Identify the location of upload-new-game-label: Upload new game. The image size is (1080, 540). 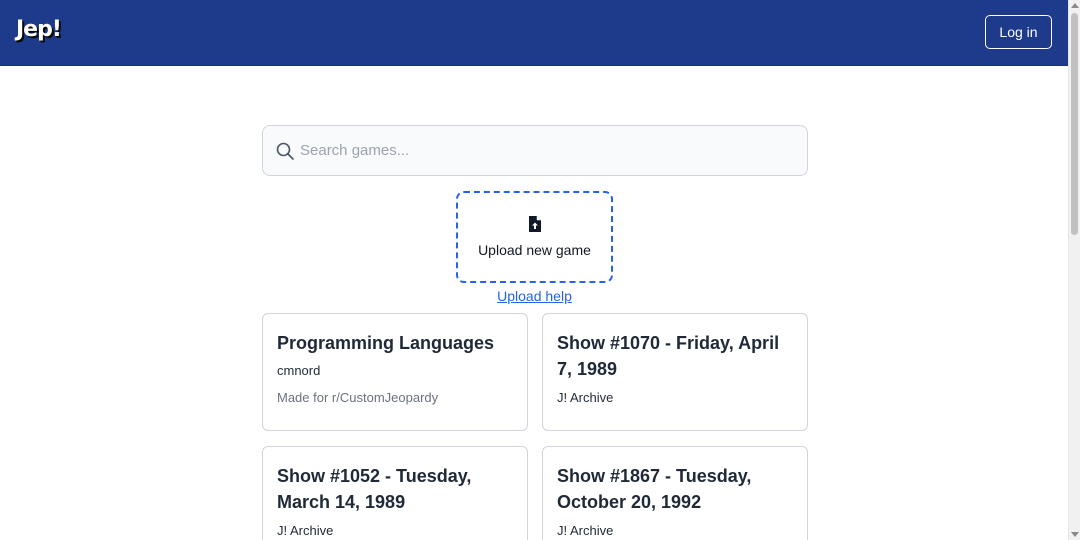
(534, 250).